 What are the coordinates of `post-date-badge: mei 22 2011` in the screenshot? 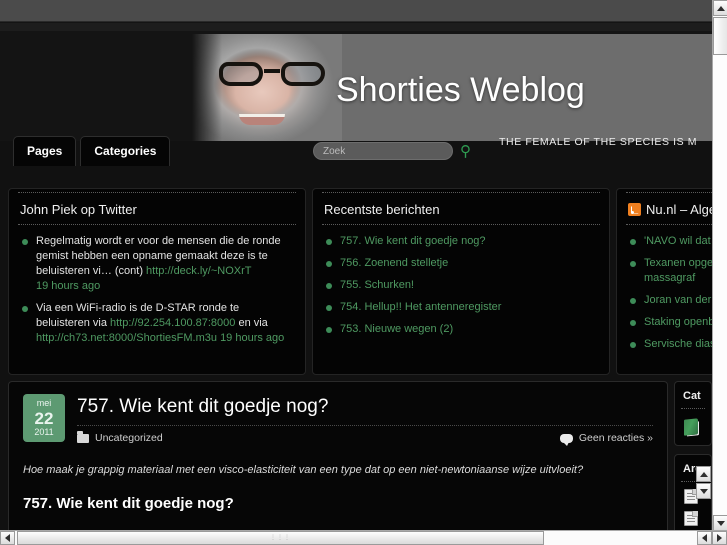 It's located at (44, 418).